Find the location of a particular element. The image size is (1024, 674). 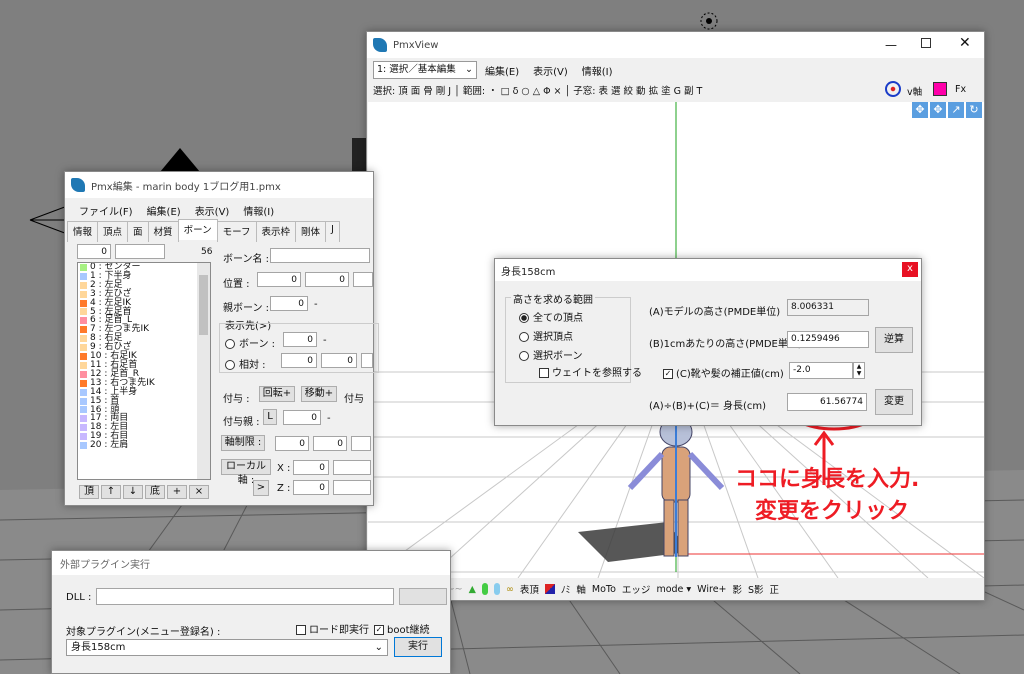

pmxview-titlebar: PmxView — ✕ is located at coordinates (675, 45).